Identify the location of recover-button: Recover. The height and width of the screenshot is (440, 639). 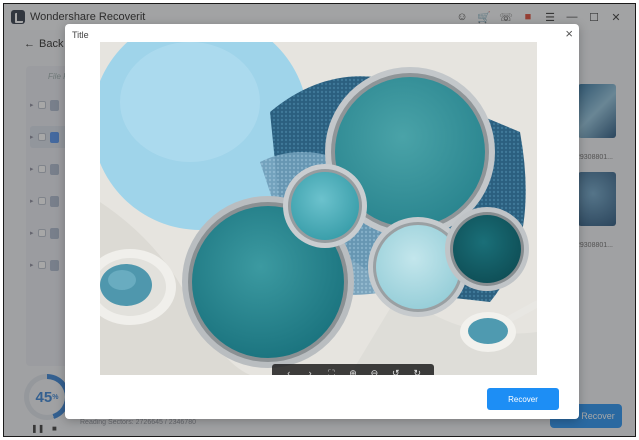
(523, 399).